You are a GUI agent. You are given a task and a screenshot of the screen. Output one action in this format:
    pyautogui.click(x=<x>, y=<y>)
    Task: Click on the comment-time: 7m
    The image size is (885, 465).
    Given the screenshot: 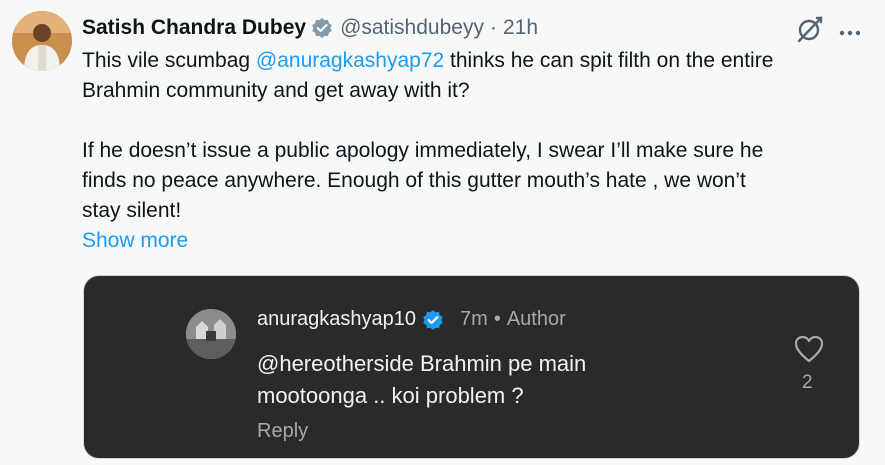 What is the action you would take?
    pyautogui.click(x=474, y=319)
    